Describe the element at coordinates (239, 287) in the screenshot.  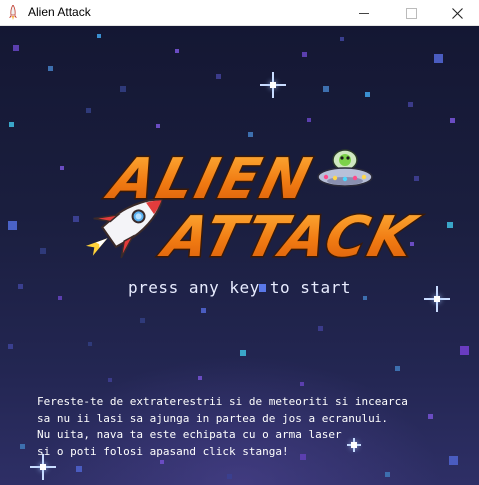
I see `start-prompt: press any key to start` at that location.